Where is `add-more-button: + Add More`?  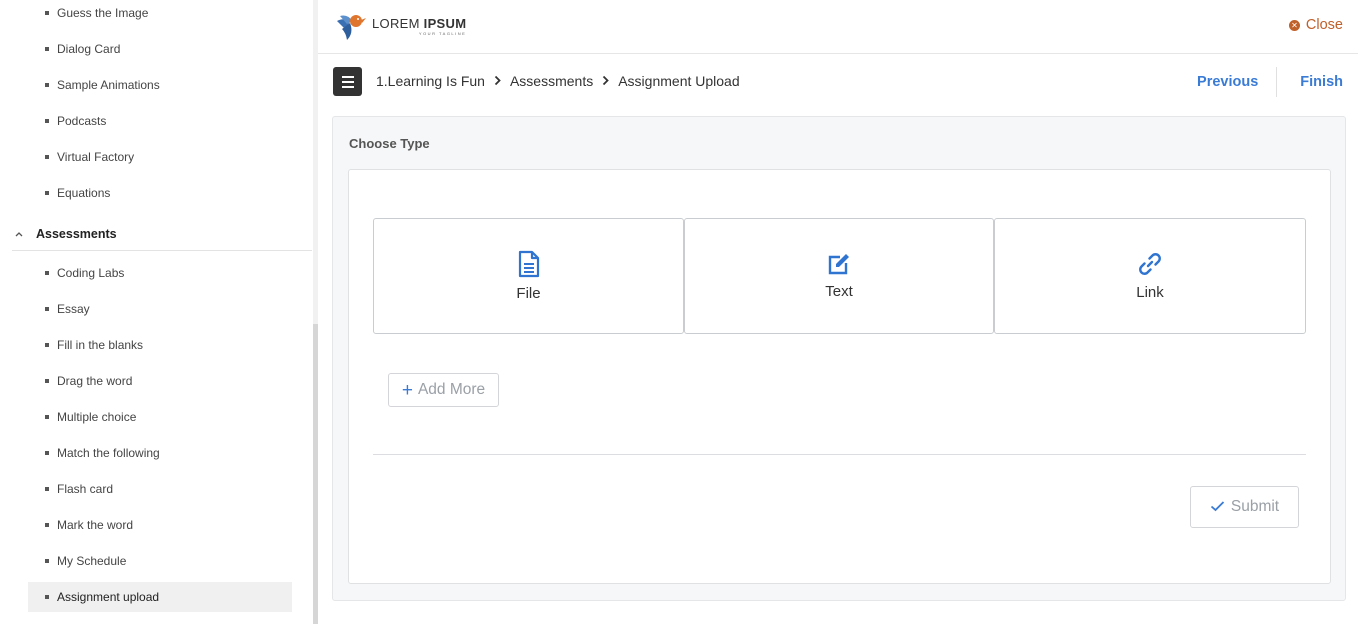 add-more-button: + Add More is located at coordinates (443, 390).